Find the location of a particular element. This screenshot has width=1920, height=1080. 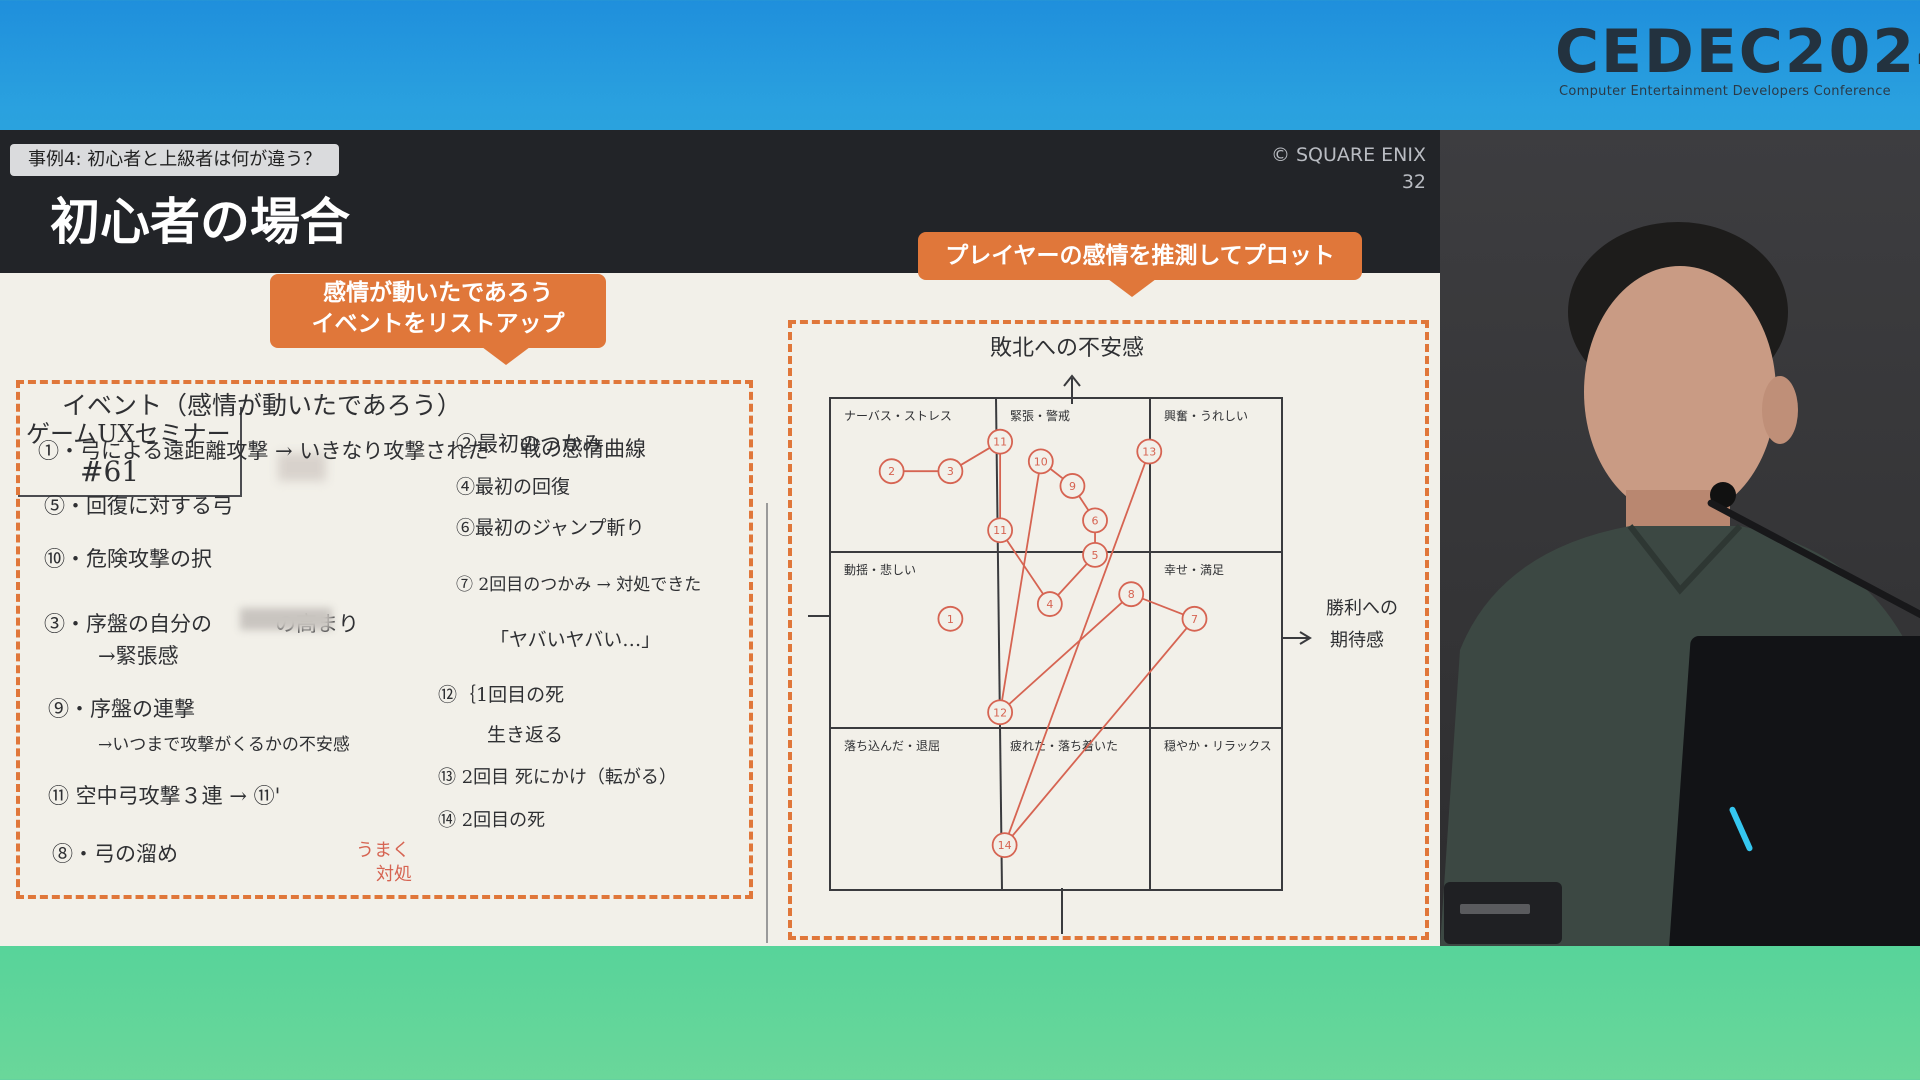

logo-wordmark: CEDEC2024 is located at coordinates (1737, 52).